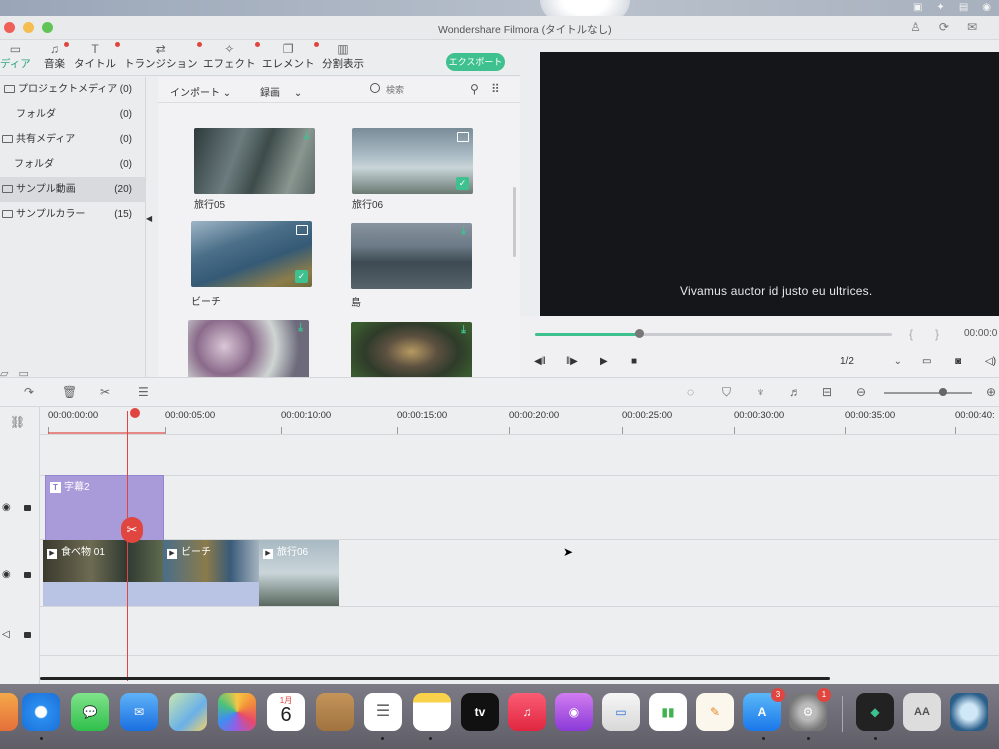 Image resolution: width=999 pixels, height=749 pixels. What do you see at coordinates (527, 712) in the screenshot?
I see `music-icon: ♫` at bounding box center [527, 712].